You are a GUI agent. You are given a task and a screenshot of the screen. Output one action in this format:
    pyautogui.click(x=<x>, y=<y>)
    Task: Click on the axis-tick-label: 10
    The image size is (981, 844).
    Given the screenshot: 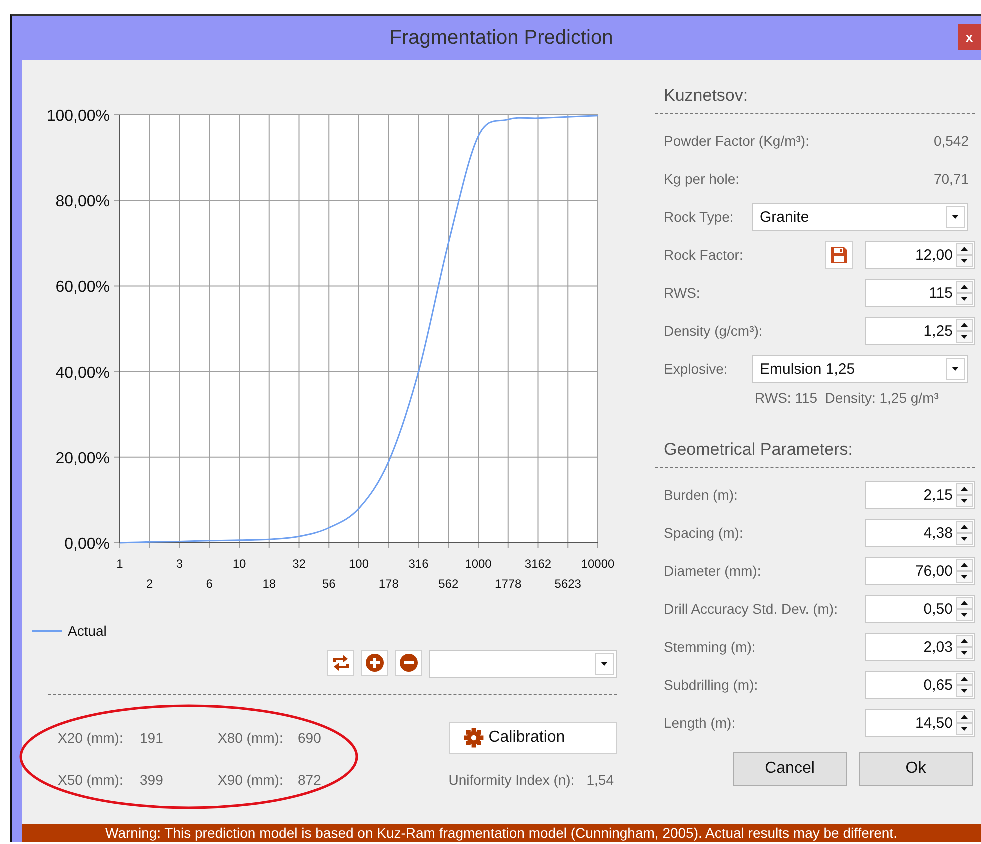 What is the action you would take?
    pyautogui.click(x=239, y=564)
    